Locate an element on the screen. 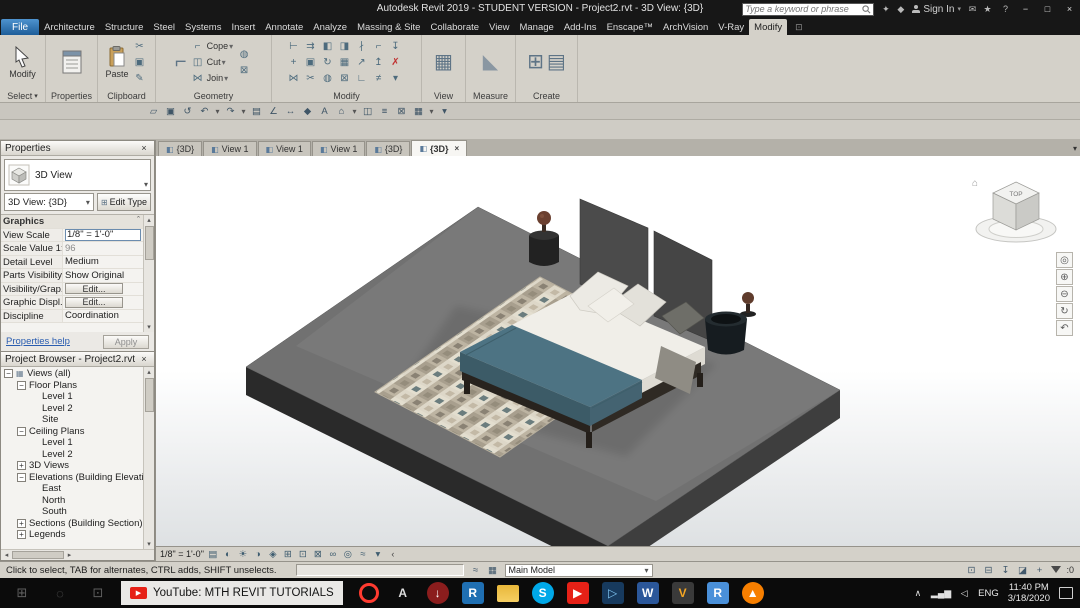  ribbon-tab-architecture: Architecture is located at coordinates (69, 27).